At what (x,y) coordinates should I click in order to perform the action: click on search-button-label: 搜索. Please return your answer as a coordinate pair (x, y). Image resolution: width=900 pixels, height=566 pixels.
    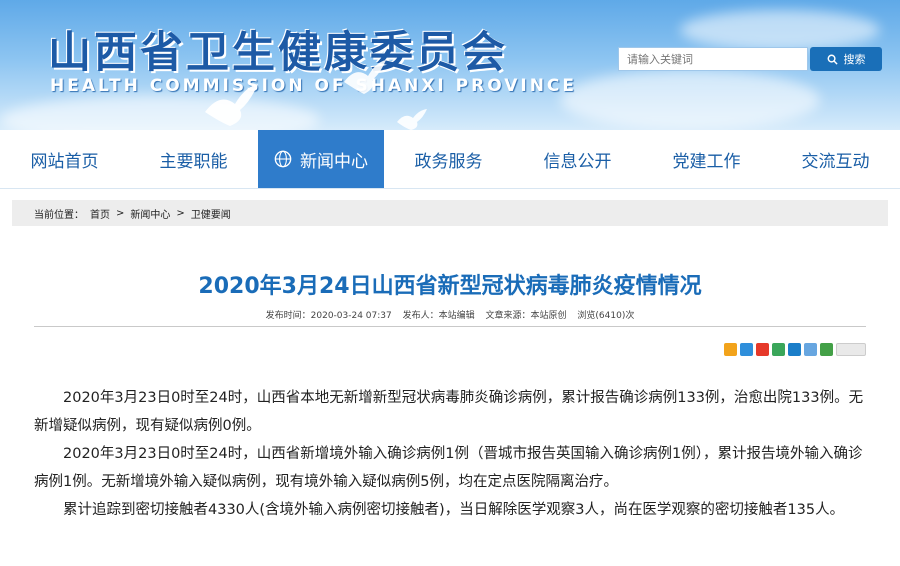
    Looking at the image, I should click on (854, 59).